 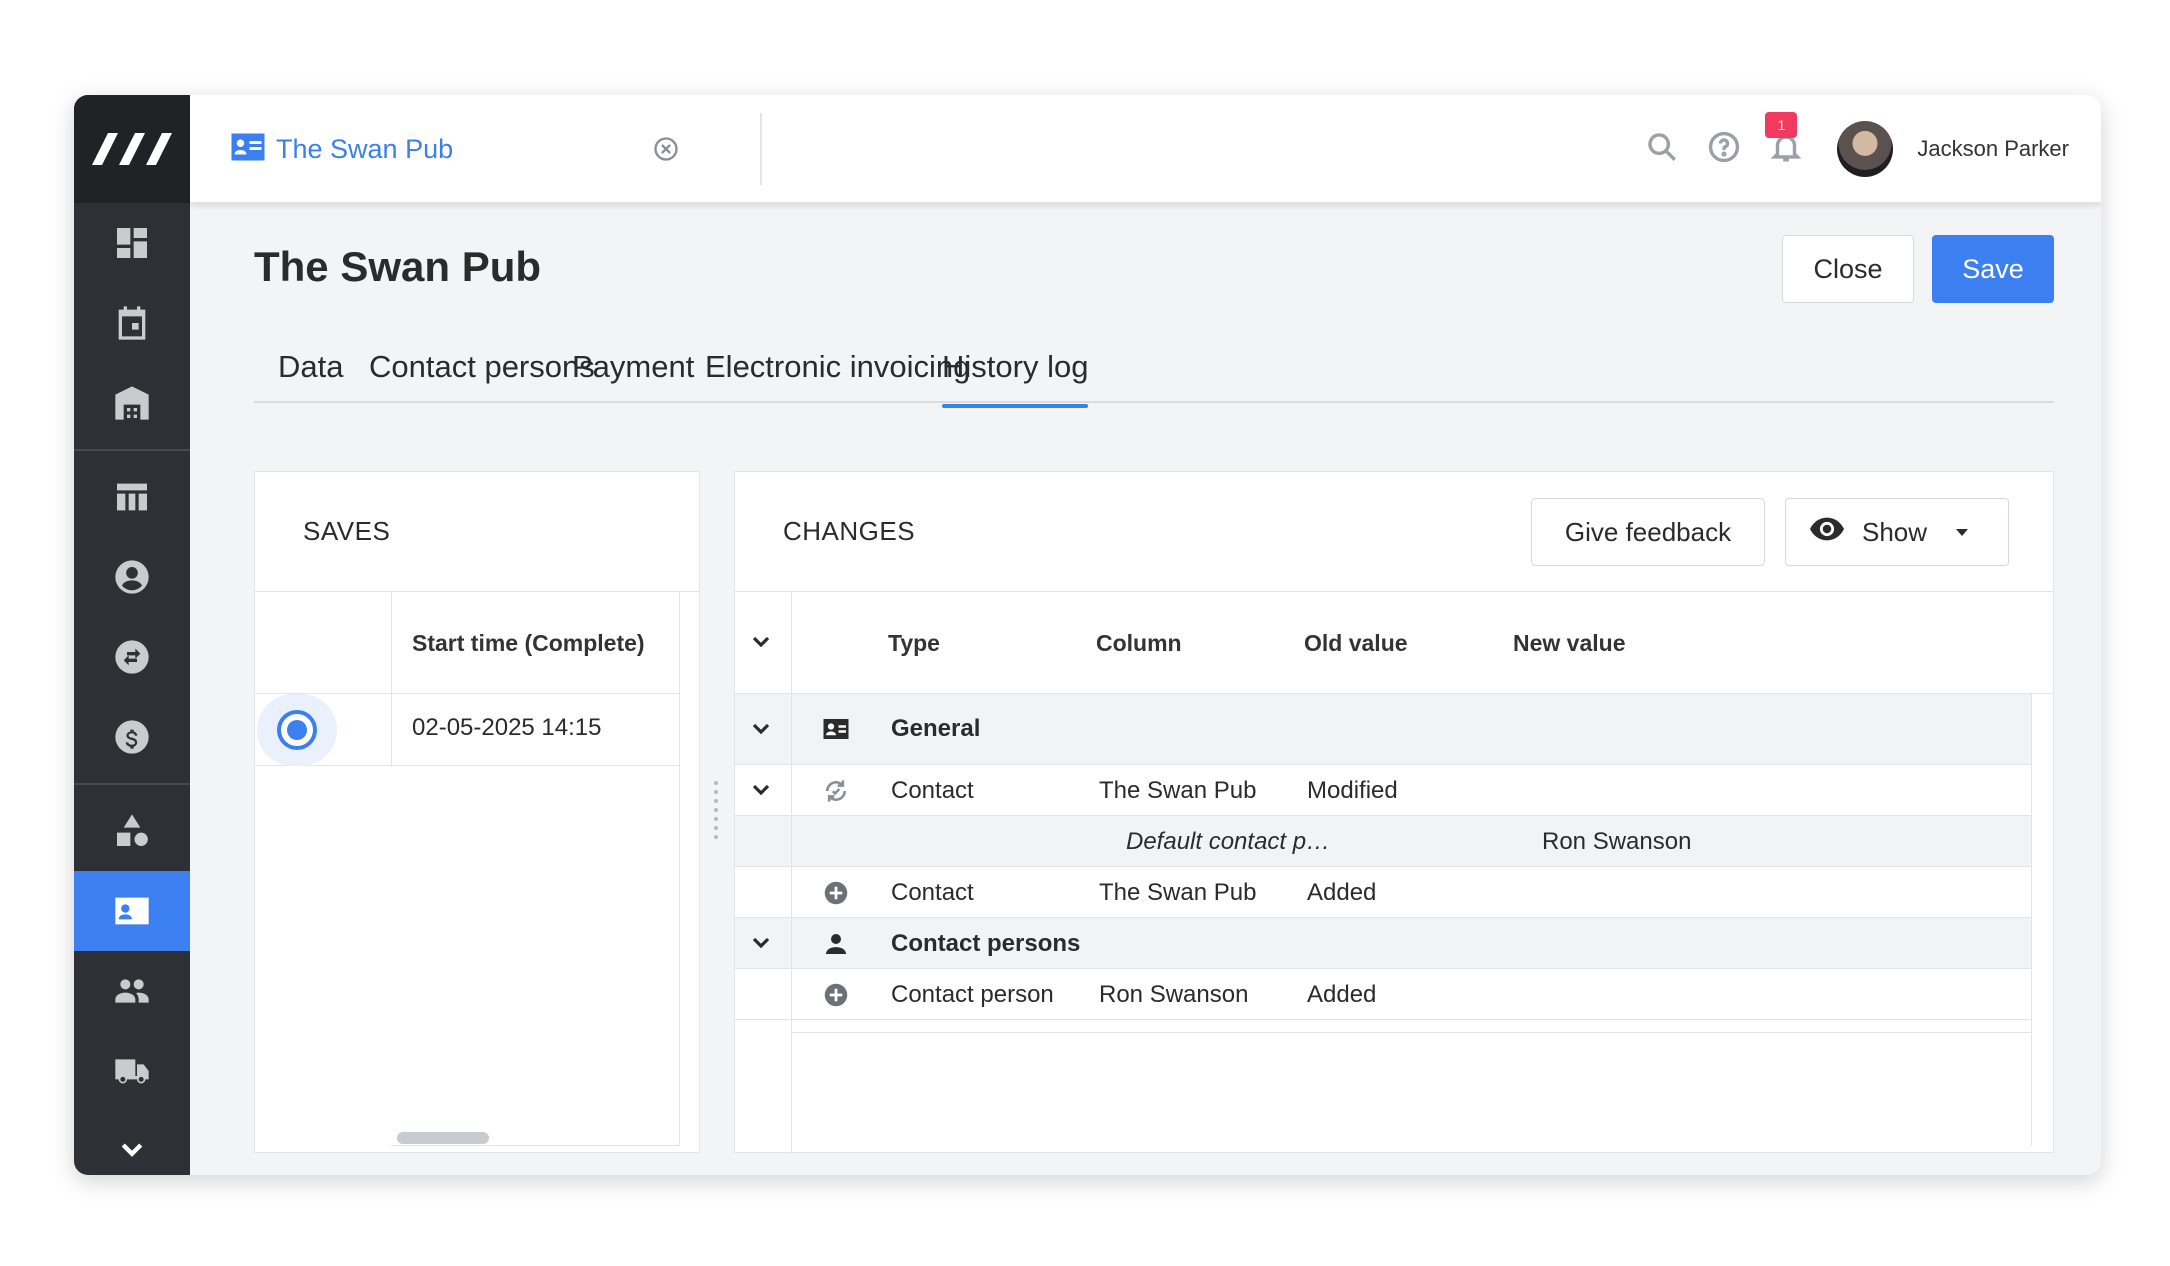 I want to click on caret-down-icon, so click(x=1962, y=532).